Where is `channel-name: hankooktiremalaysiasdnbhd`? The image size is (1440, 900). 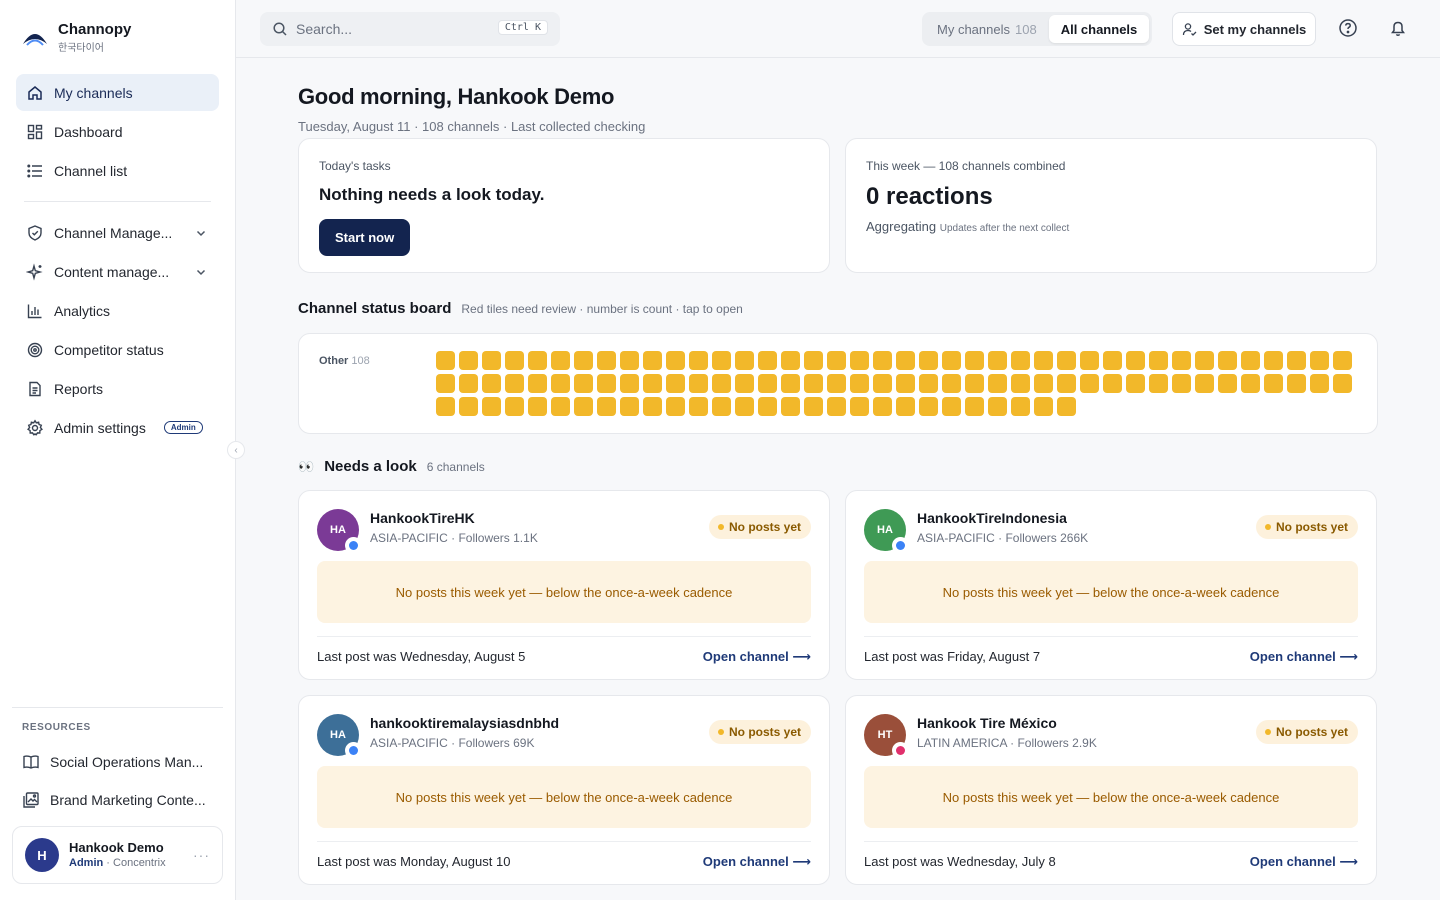
channel-name: hankooktiremalaysiasdnbhd is located at coordinates (464, 723).